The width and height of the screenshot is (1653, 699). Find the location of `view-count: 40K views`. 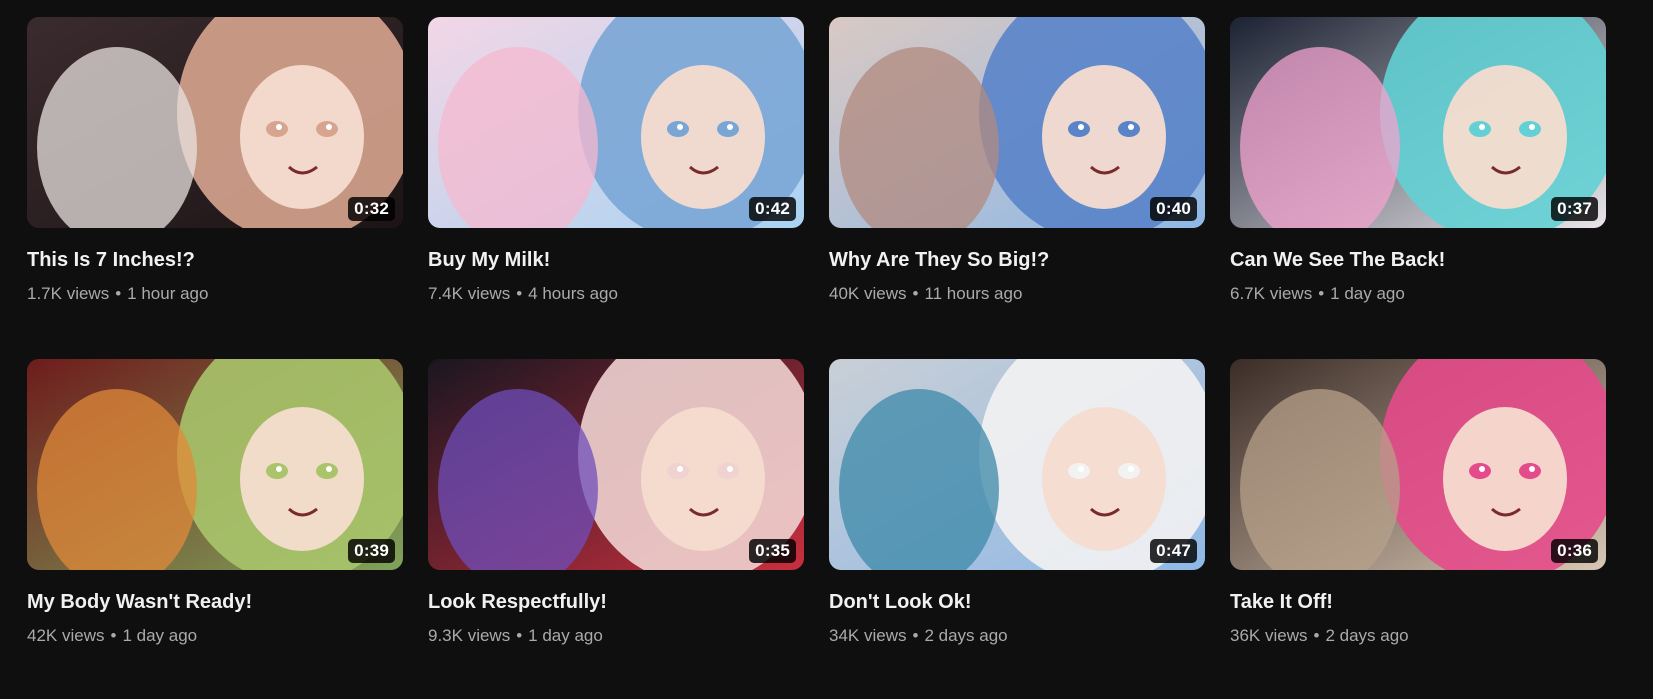

view-count: 40K views is located at coordinates (868, 293).